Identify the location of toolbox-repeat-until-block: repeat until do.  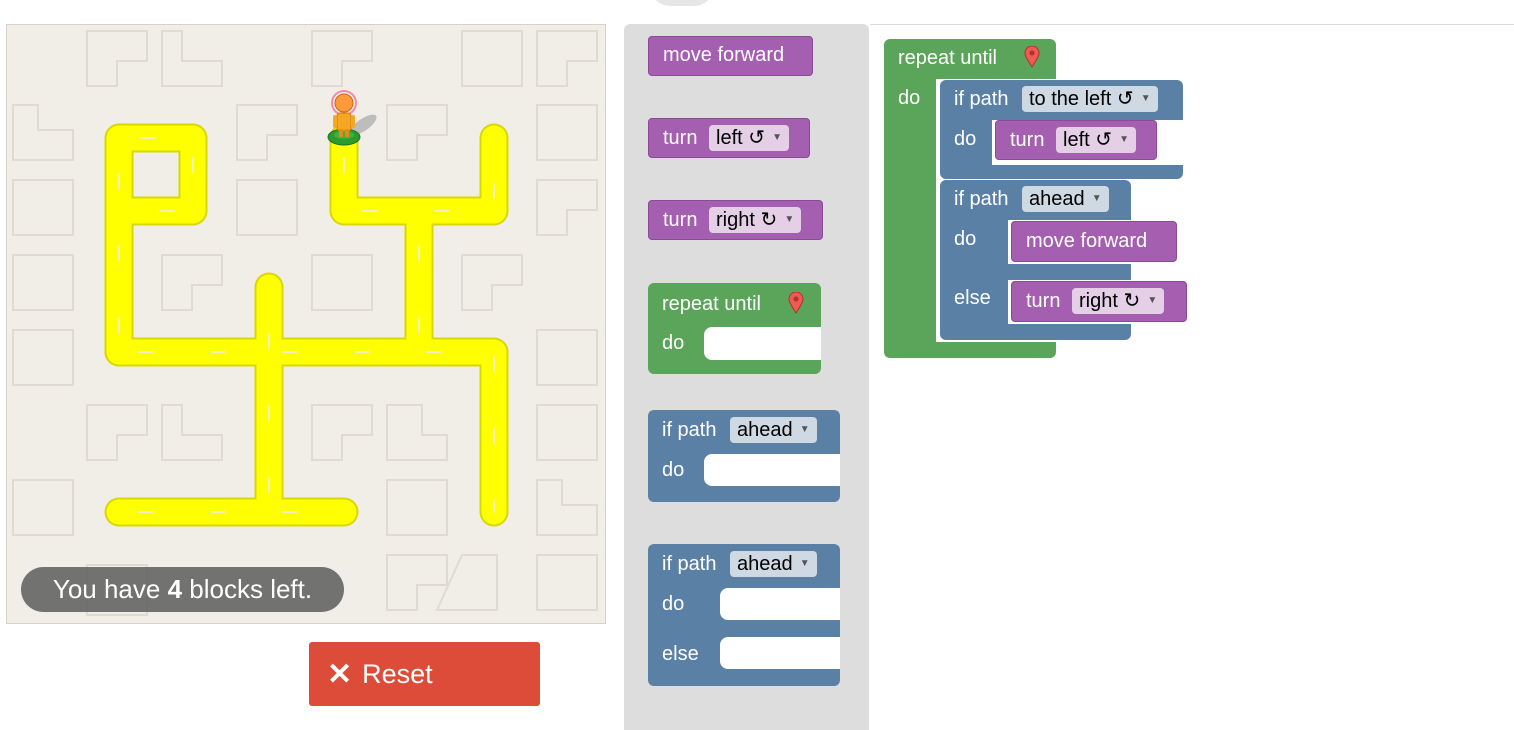
(734, 328).